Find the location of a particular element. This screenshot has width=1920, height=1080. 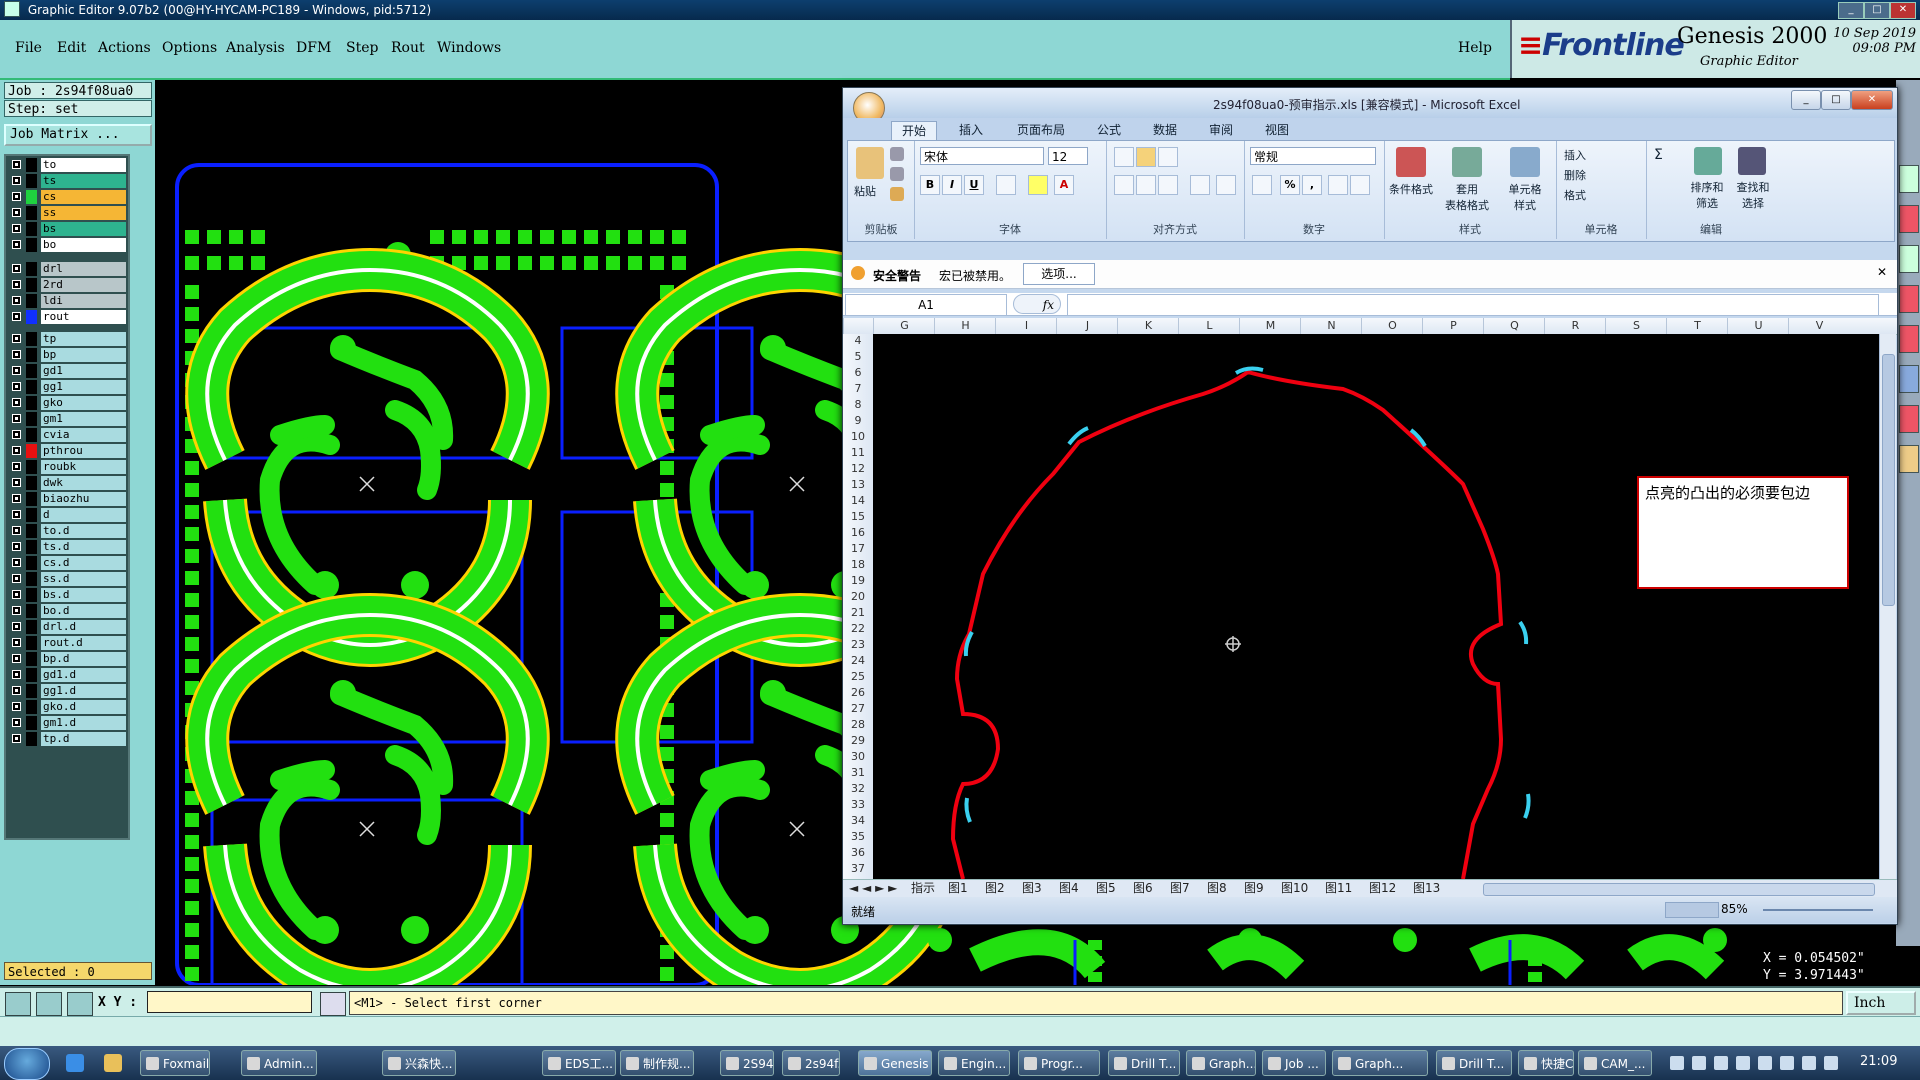

table-format-top: 套用 is located at coordinates (1467, 189).